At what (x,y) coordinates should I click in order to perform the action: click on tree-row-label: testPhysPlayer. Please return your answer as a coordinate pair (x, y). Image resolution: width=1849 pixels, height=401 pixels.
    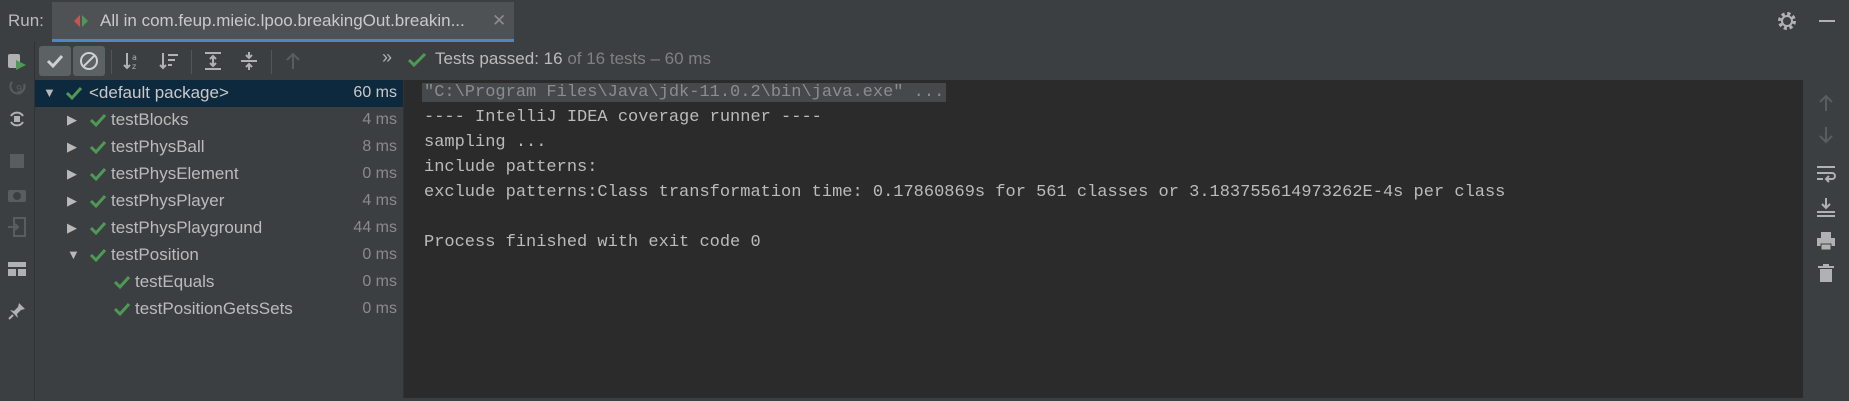
    Looking at the image, I should click on (168, 200).